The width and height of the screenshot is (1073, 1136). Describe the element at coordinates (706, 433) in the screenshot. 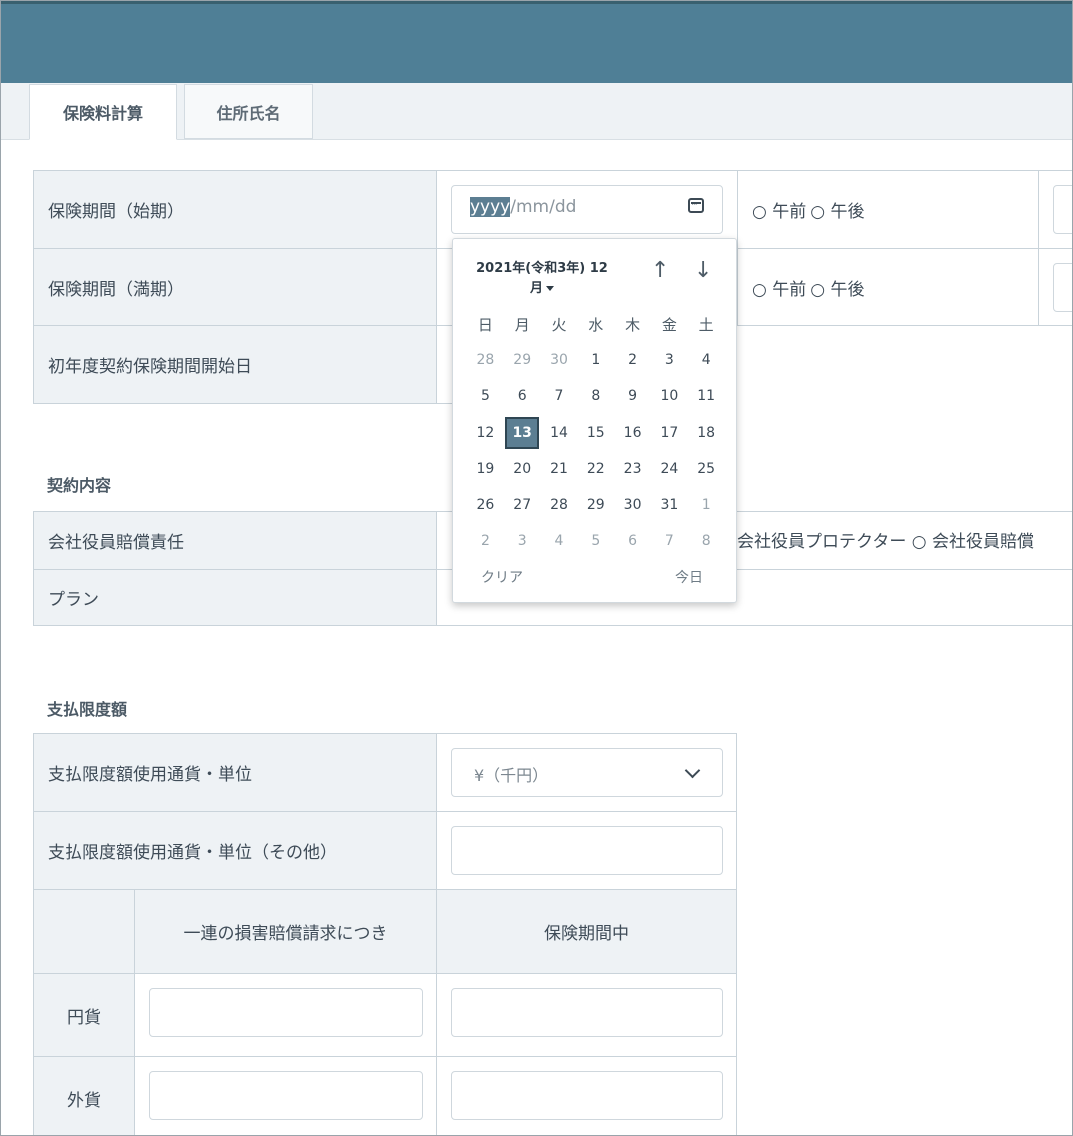

I see `day-cell: 18` at that location.